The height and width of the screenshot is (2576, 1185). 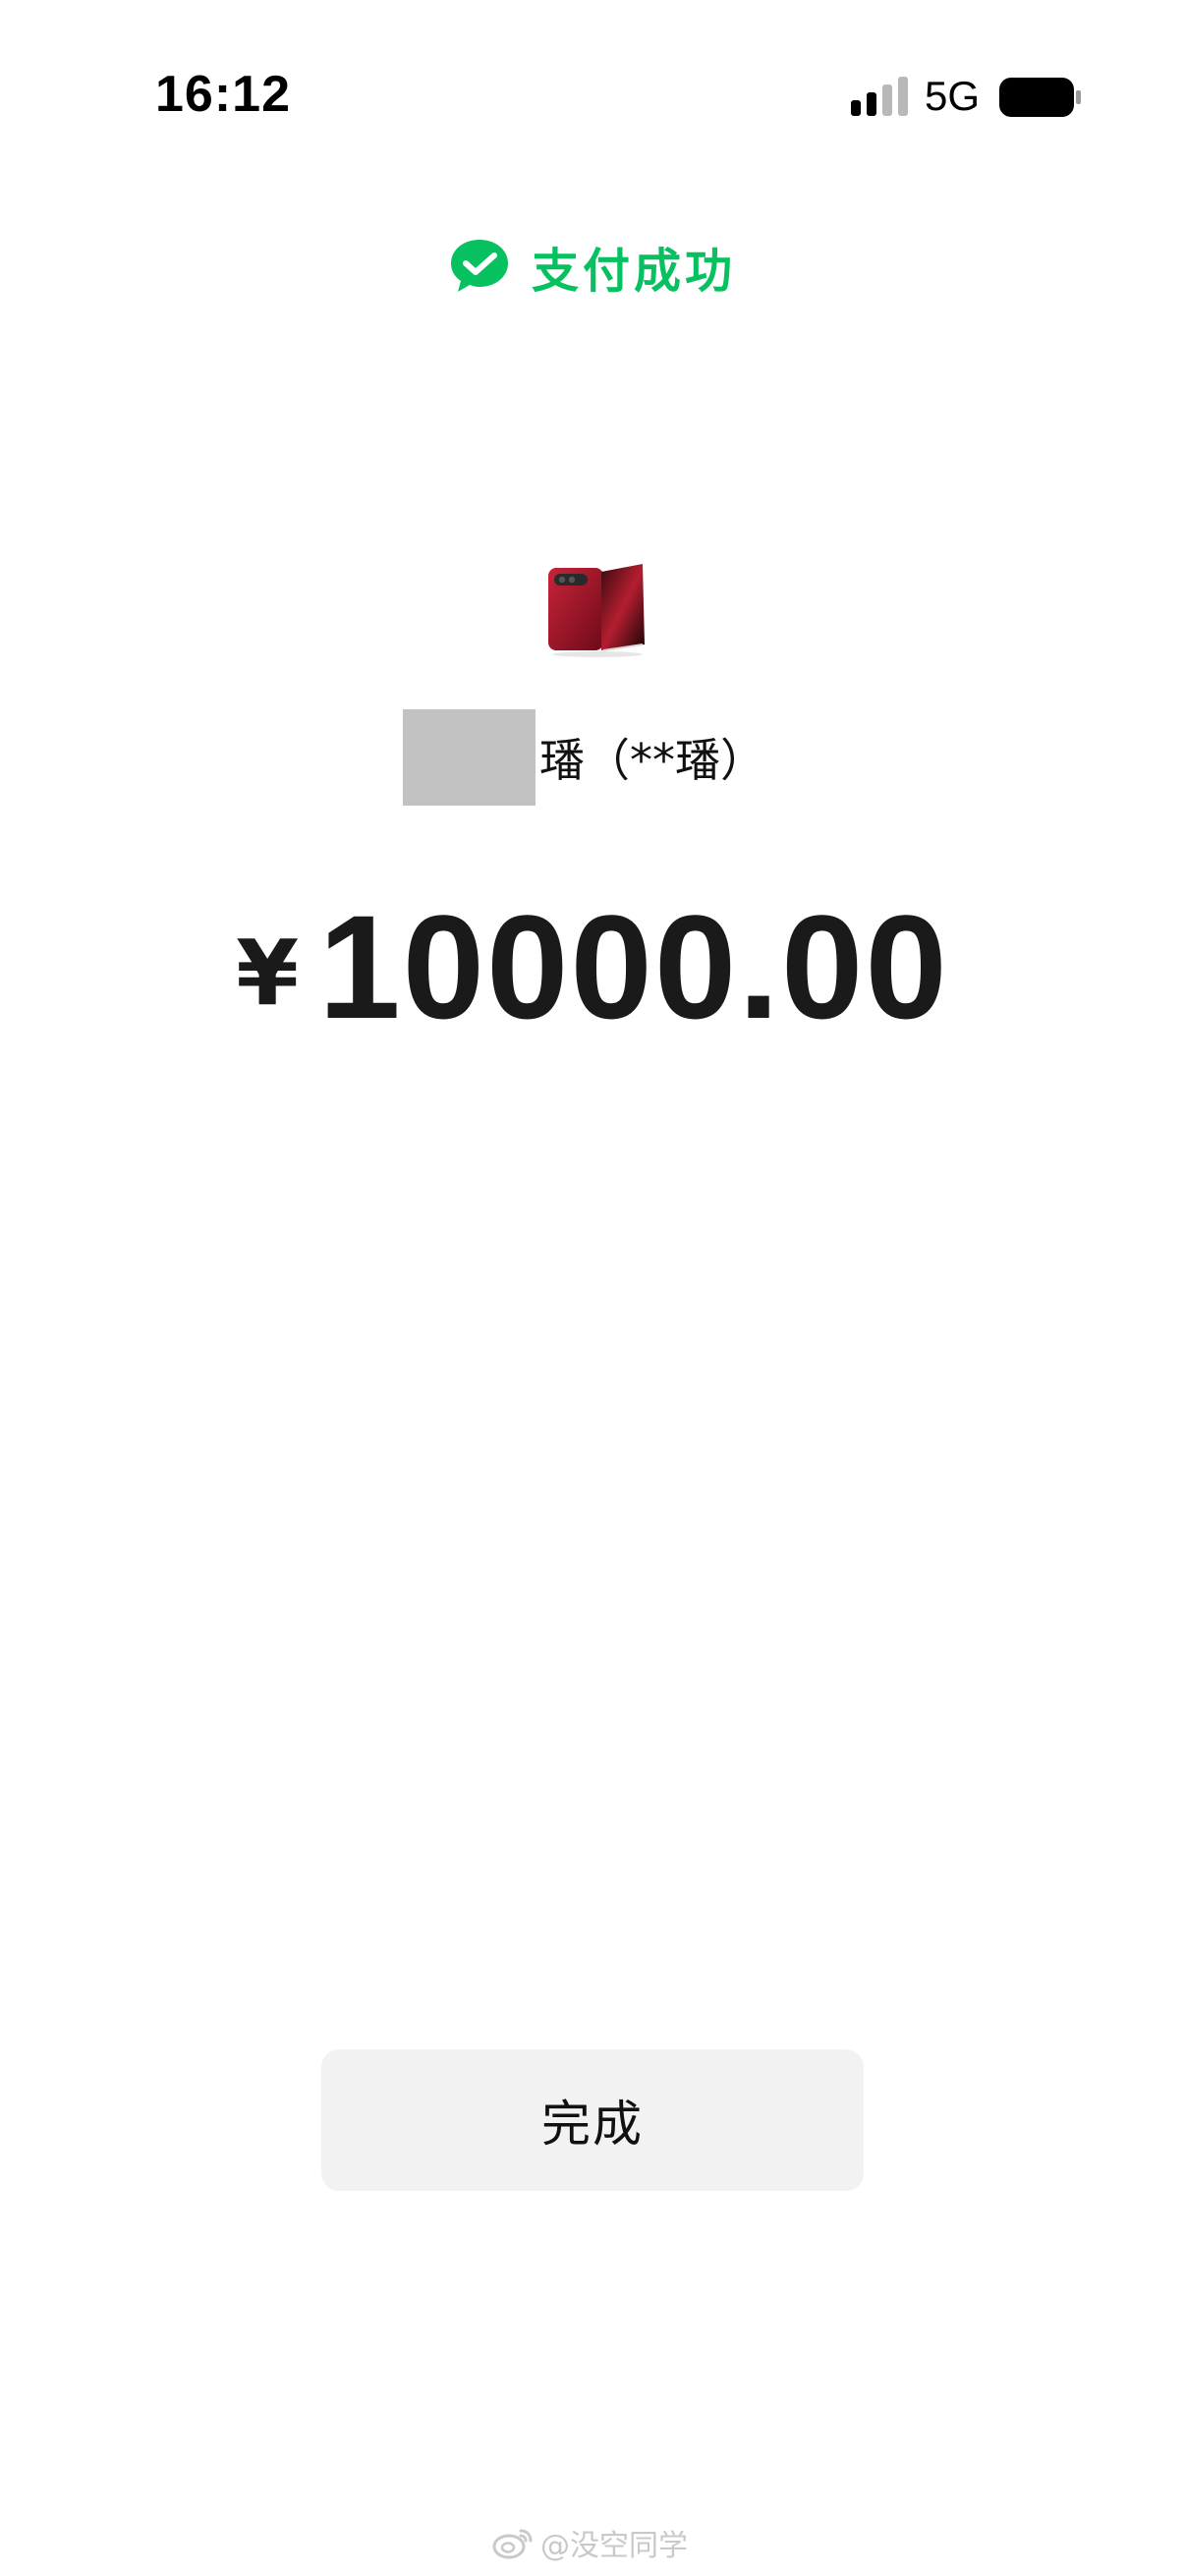 I want to click on merchant-info: 璠（**璠）, so click(x=584, y=757).